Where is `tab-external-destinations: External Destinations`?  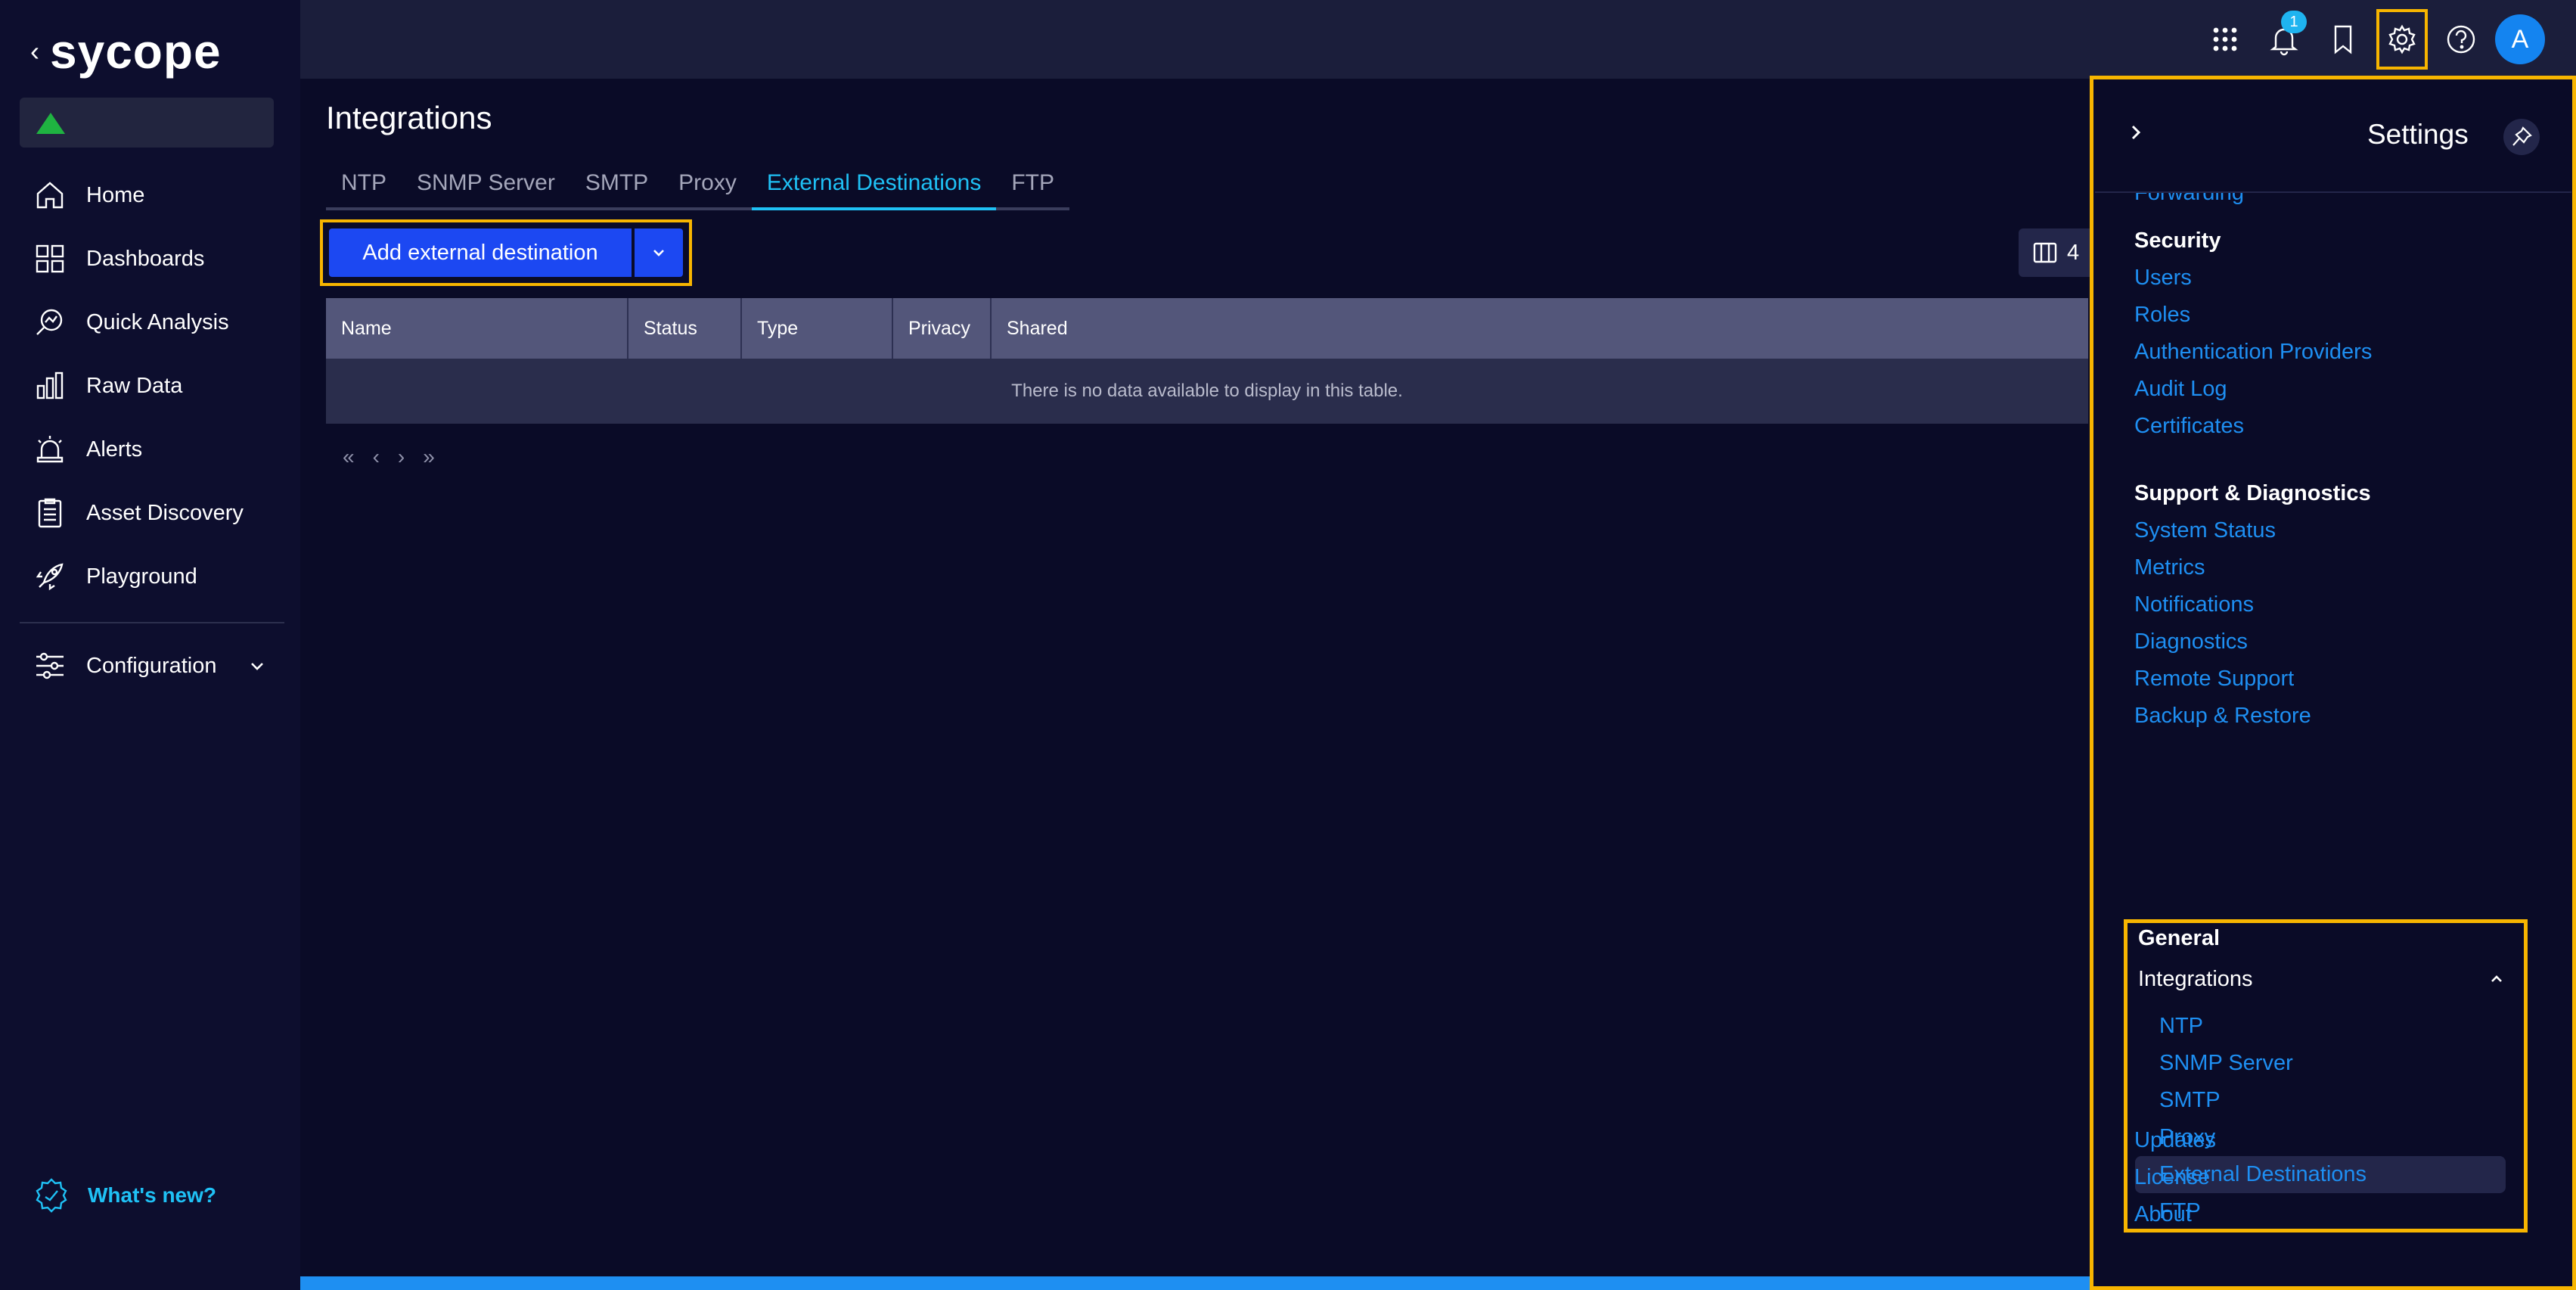
tab-external-destinations: External Destinations is located at coordinates (874, 186).